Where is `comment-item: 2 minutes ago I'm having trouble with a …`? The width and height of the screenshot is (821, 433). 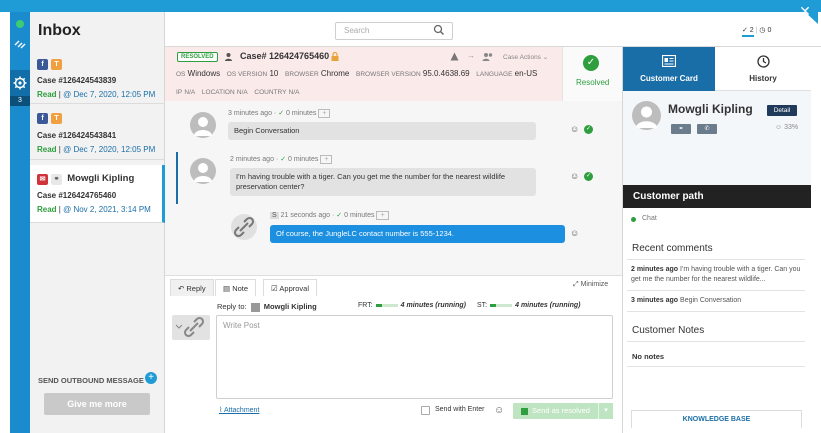
comment-item: 2 minutes ago I'm having trouble with a … is located at coordinates (717, 274).